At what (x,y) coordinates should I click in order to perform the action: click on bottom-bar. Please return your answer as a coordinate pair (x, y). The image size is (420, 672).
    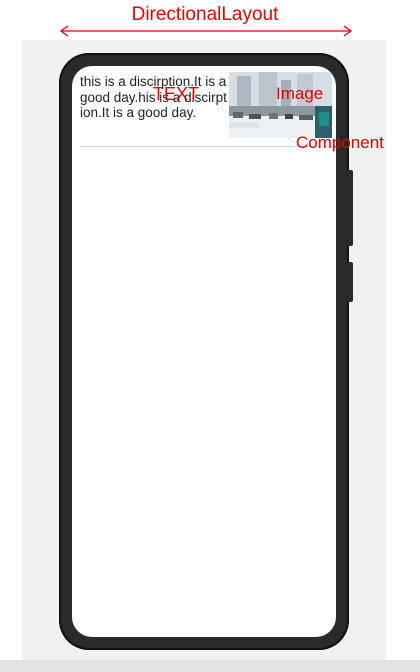
    Looking at the image, I should click on (210, 666).